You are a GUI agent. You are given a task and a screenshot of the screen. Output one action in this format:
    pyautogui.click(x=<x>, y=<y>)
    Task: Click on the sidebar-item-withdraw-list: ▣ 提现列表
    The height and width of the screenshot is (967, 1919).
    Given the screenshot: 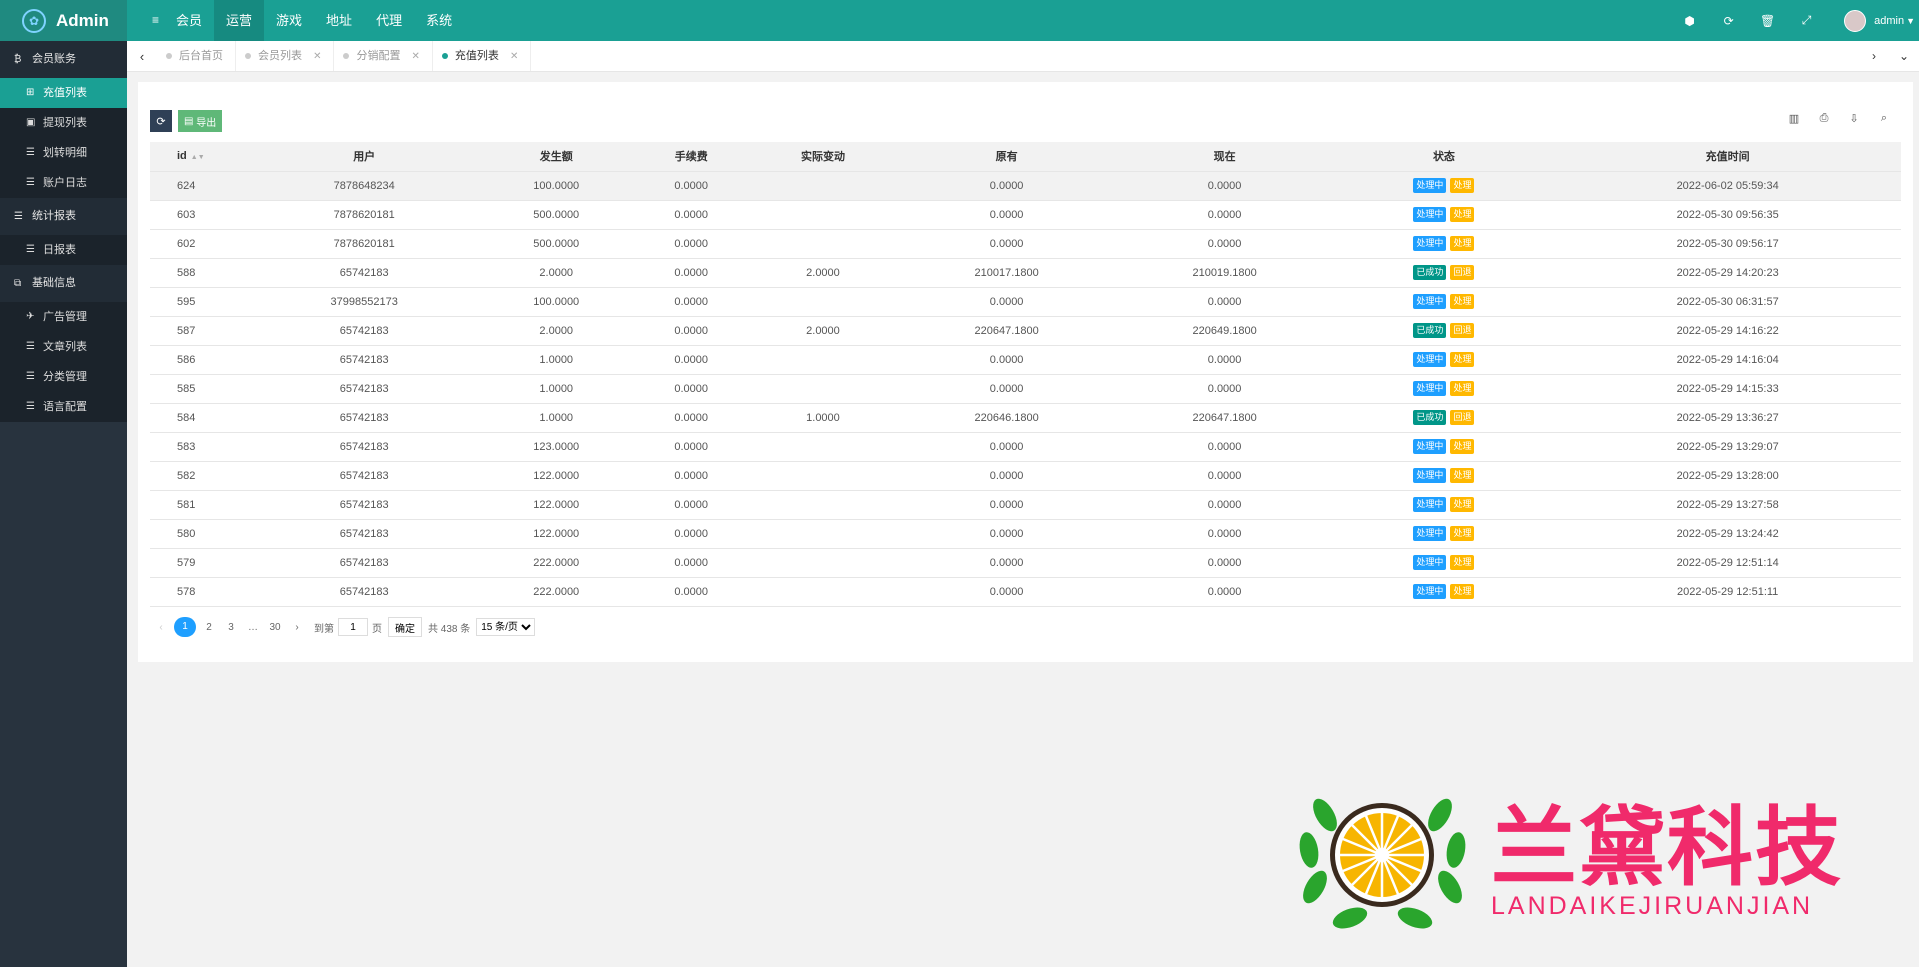 What is the action you would take?
    pyautogui.click(x=63, y=123)
    